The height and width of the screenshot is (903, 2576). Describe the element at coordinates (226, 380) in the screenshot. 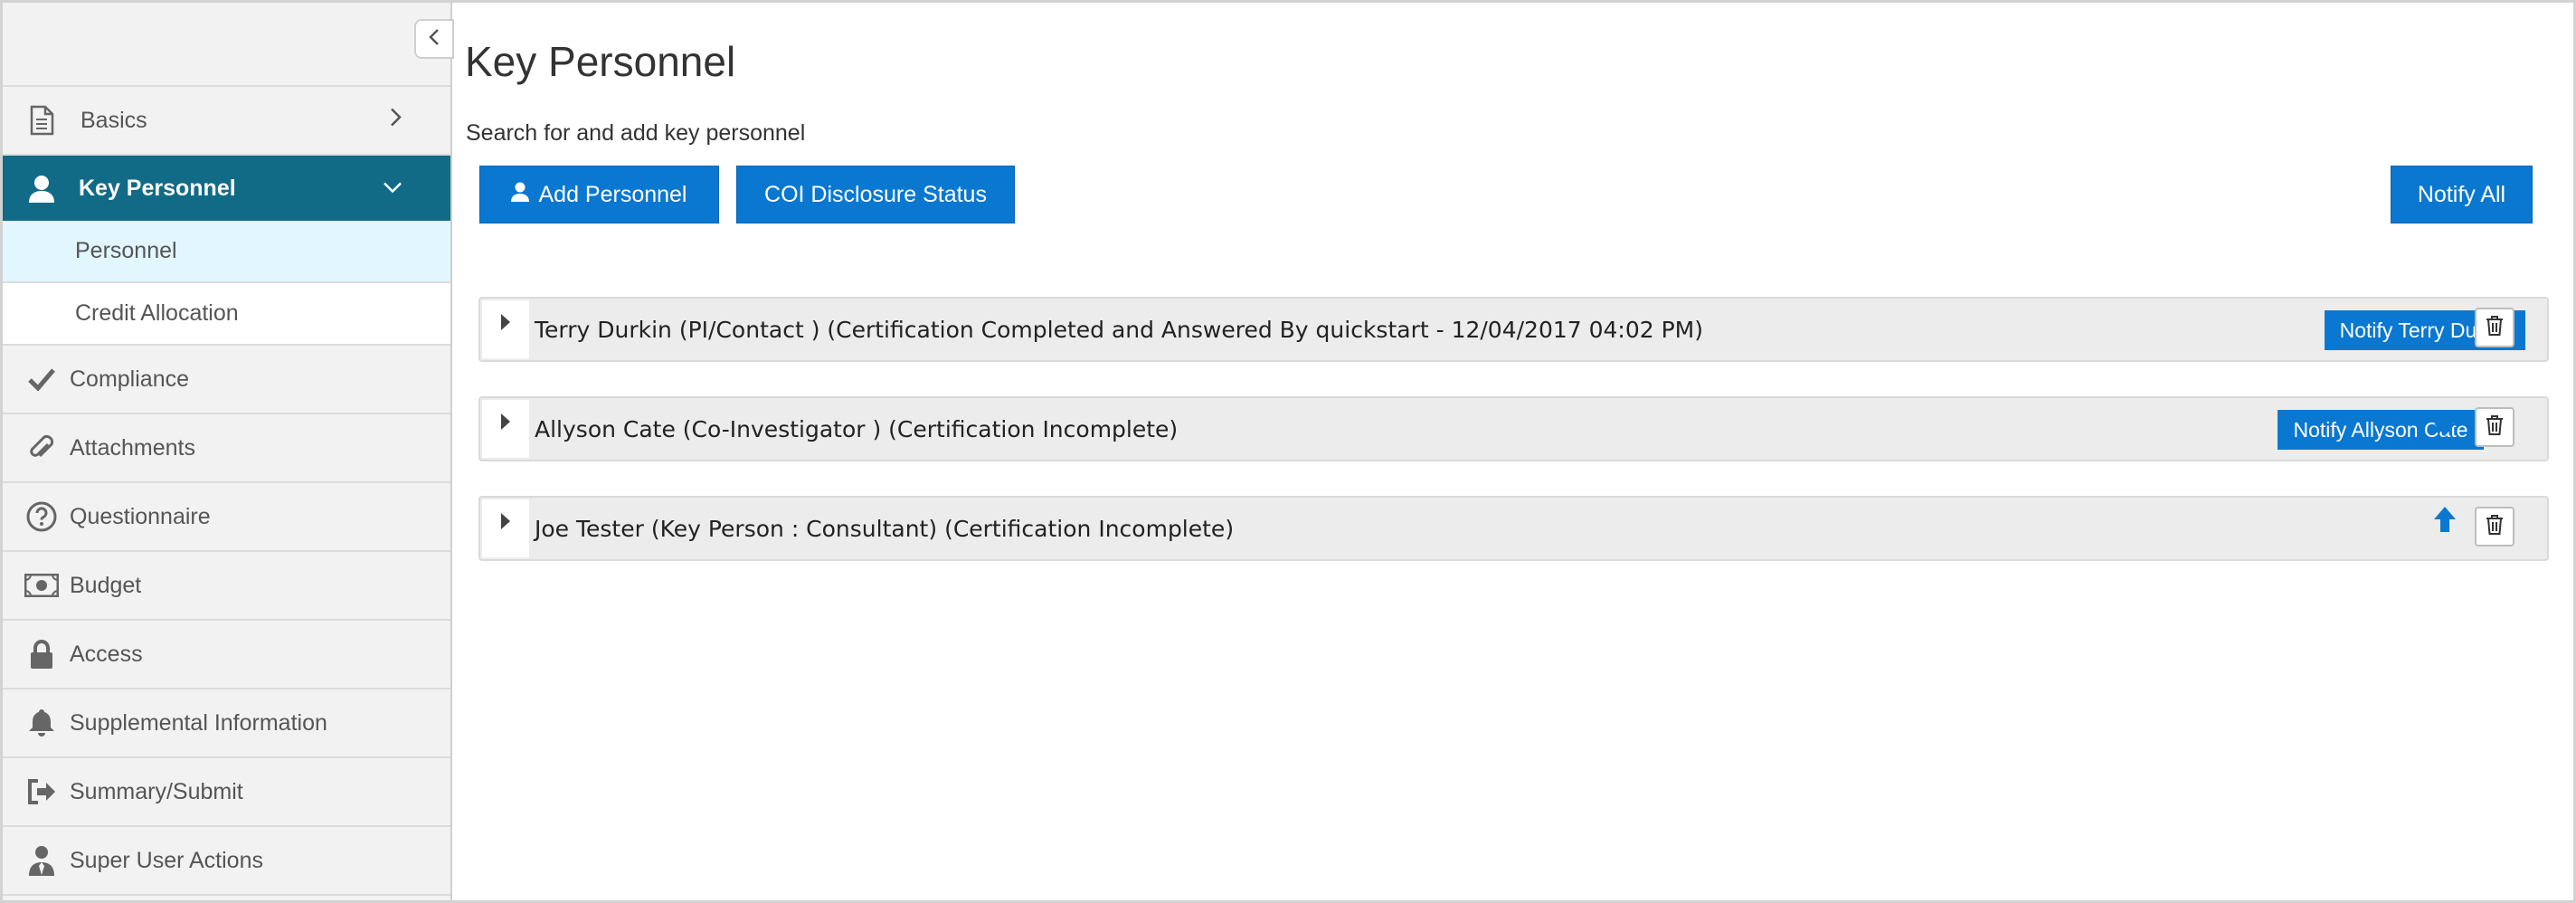

I see `sidebar-item-compliance: Compliance` at that location.